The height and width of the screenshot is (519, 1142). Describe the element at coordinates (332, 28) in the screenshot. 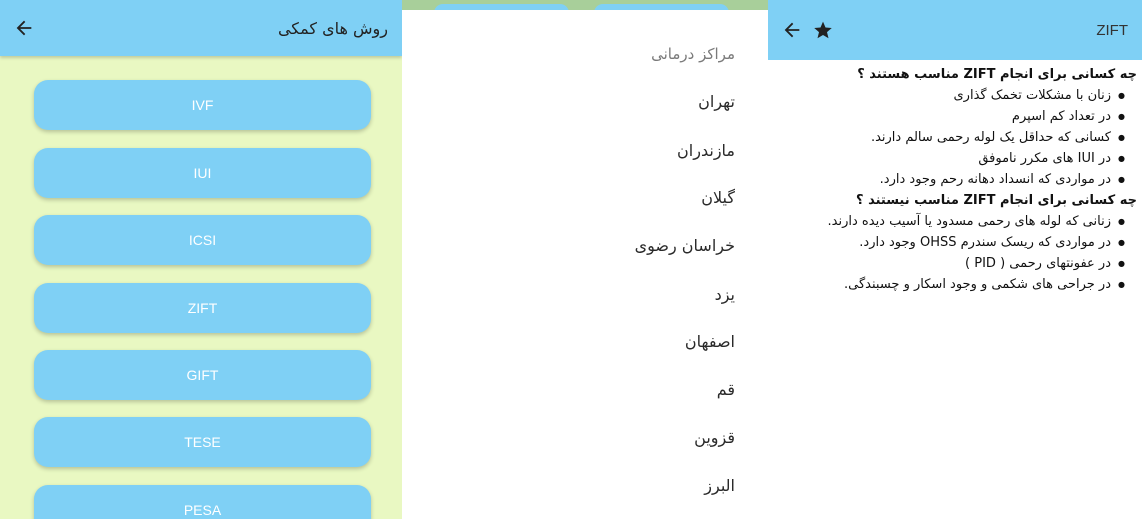

I see `page-title: روش های کمکی` at that location.